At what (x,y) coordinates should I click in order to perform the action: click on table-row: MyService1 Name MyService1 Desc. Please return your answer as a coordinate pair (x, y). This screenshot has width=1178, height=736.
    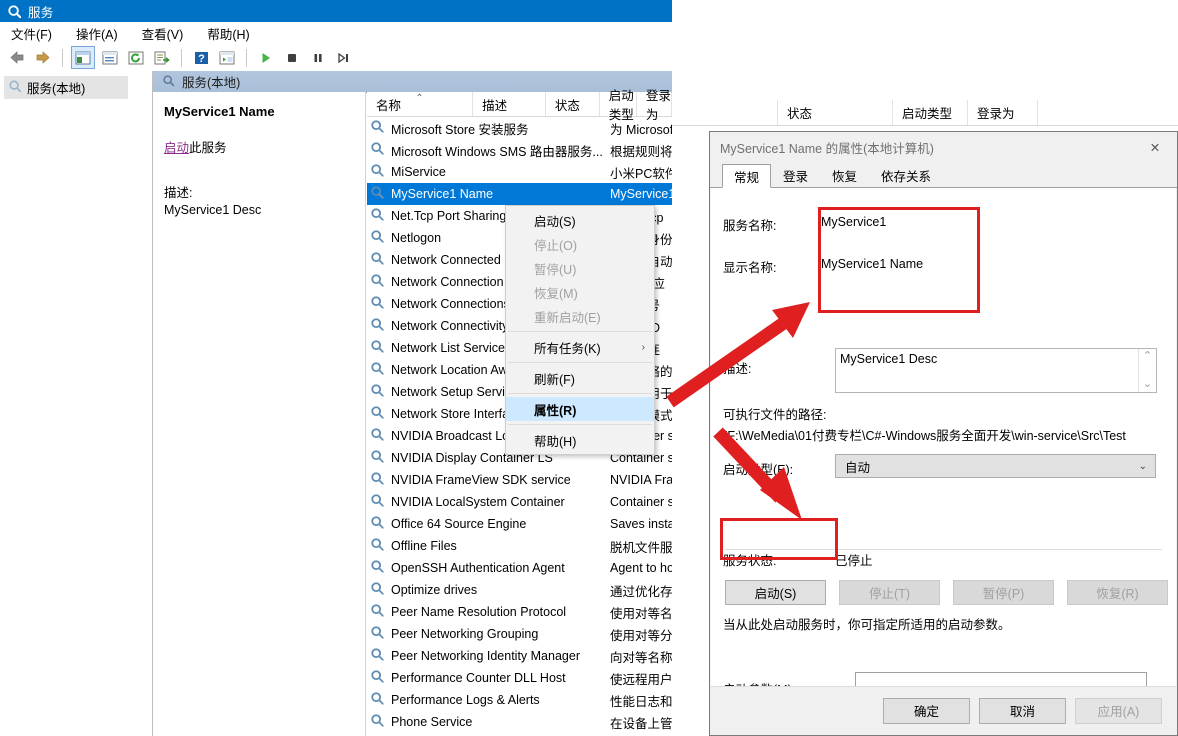
    Looking at the image, I should click on (519, 194).